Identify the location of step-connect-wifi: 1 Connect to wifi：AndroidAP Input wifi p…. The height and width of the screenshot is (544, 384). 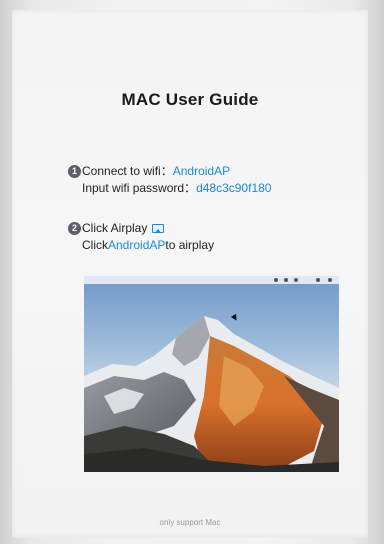
(169, 180).